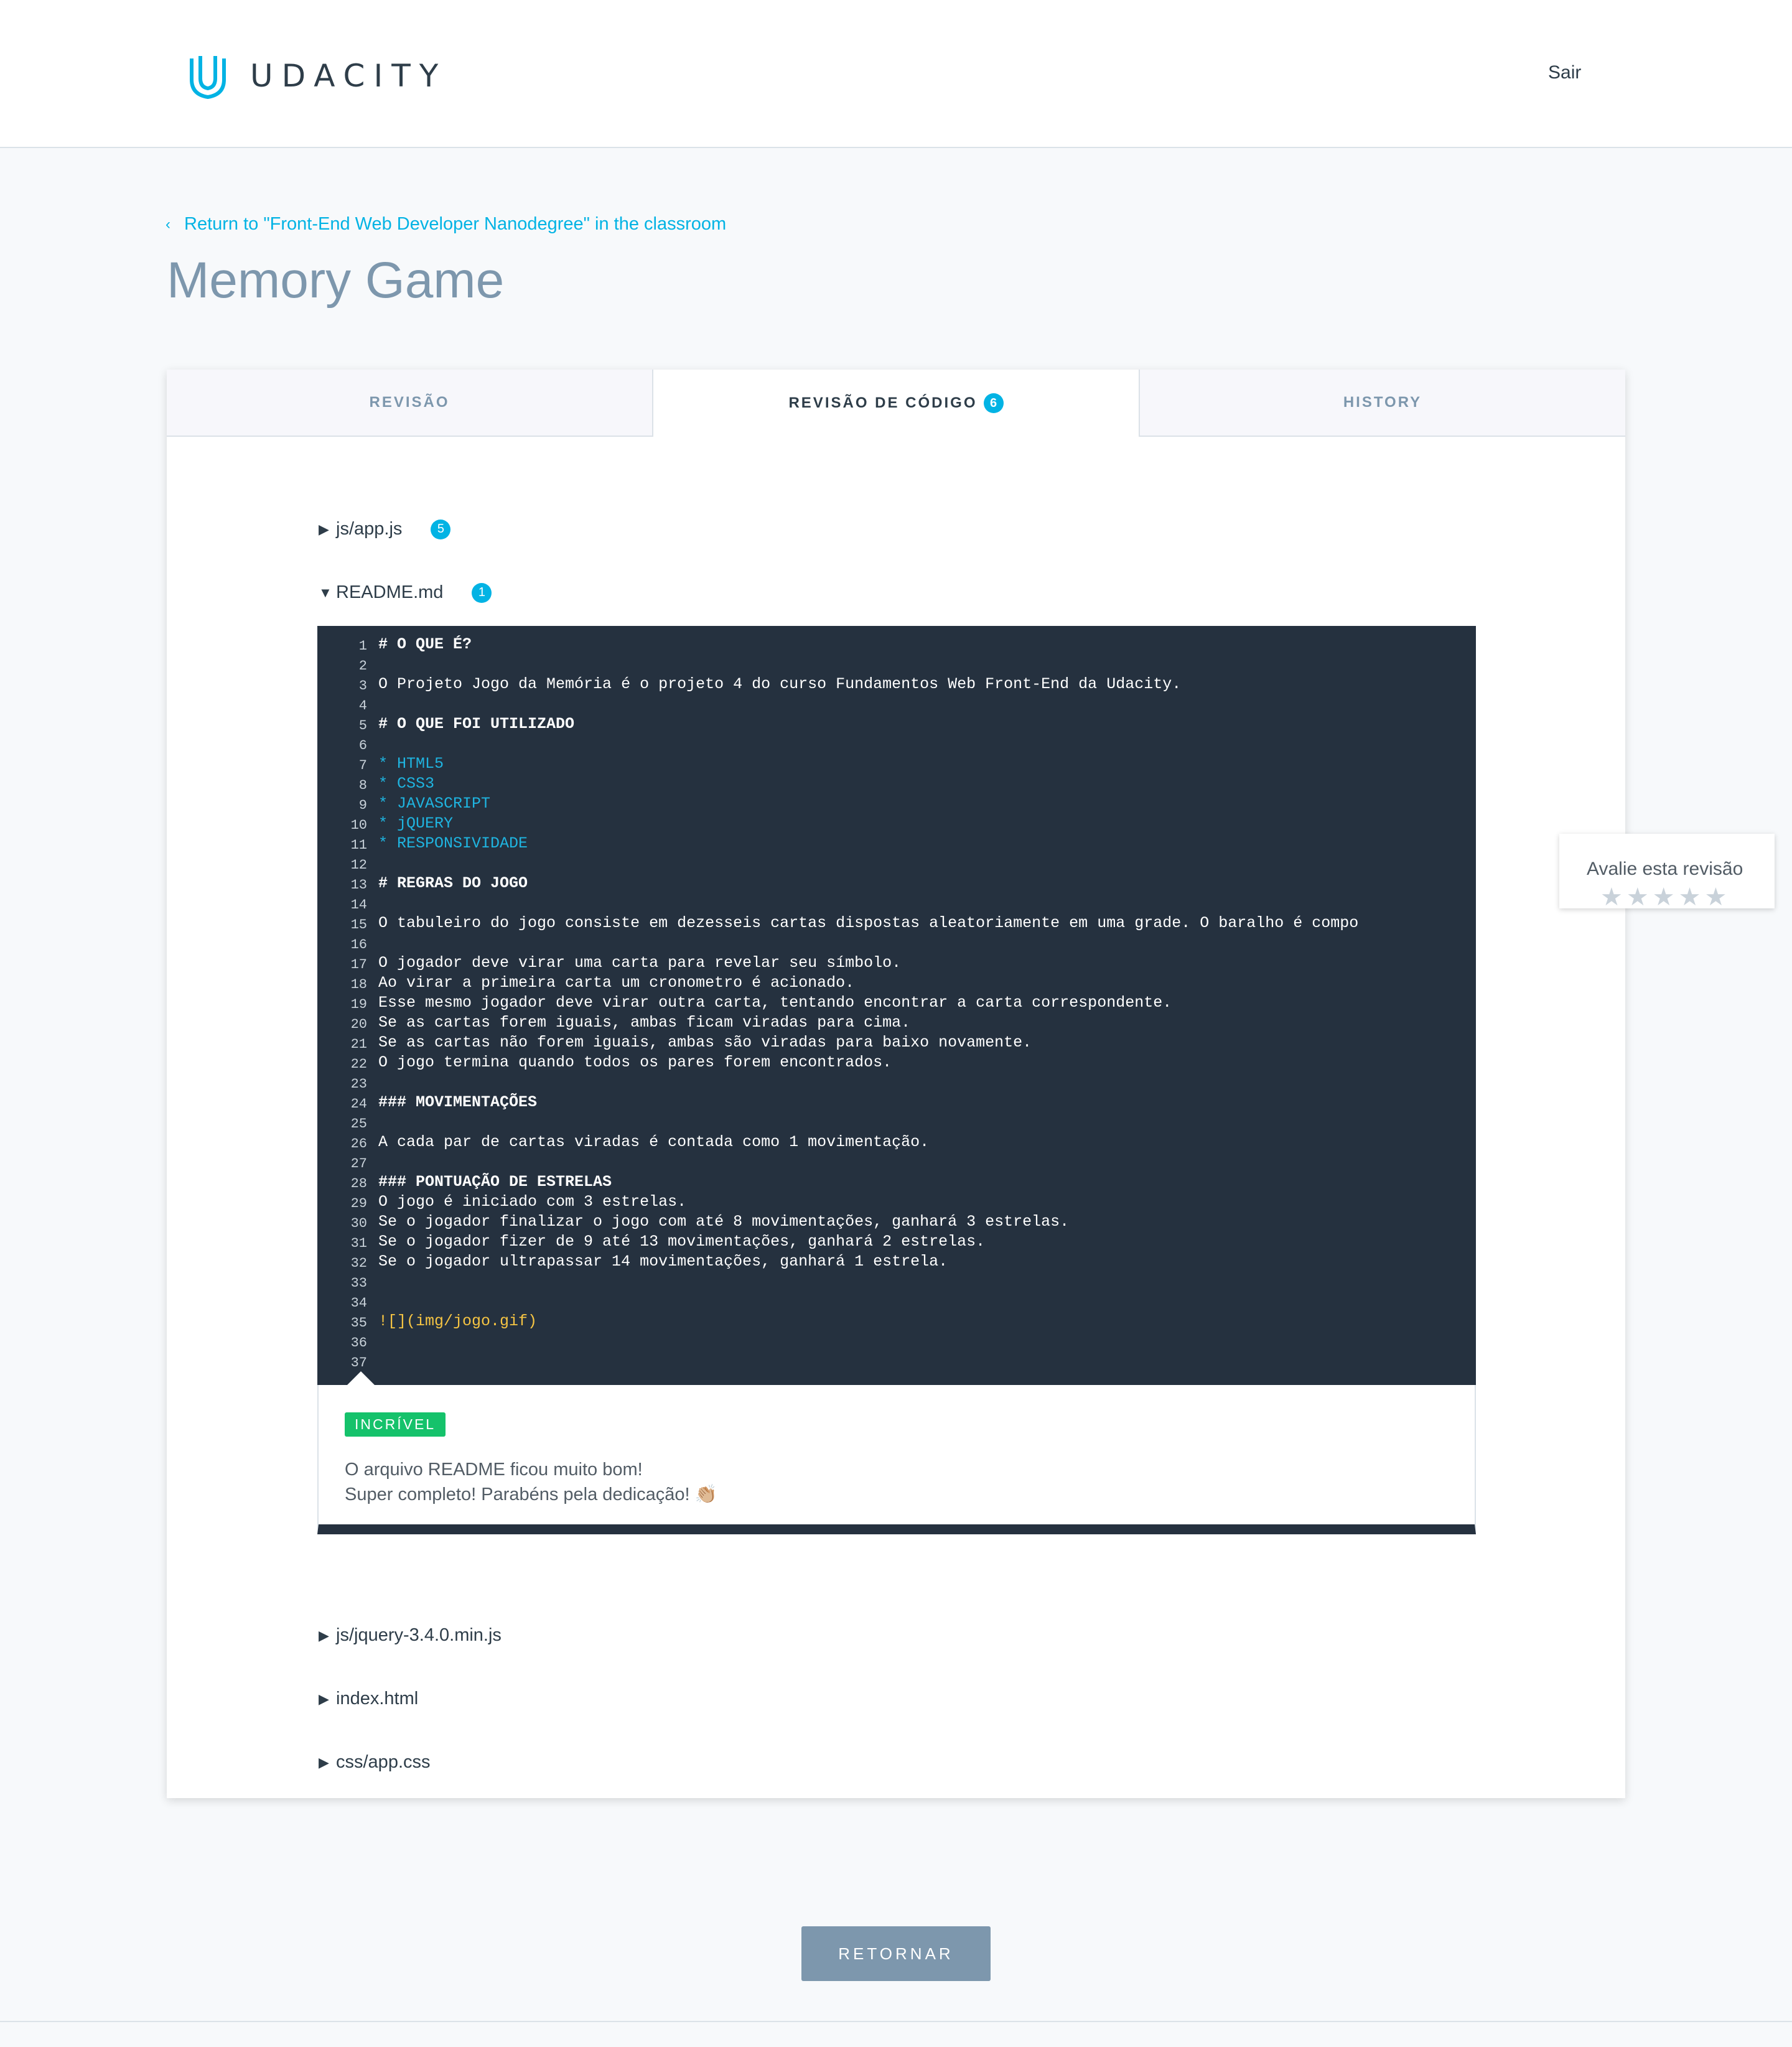 The width and height of the screenshot is (1792, 2047). What do you see at coordinates (410, 1635) in the screenshot?
I see `file-item-jquery: ▶ js/jquery-3.4.0.min.js` at bounding box center [410, 1635].